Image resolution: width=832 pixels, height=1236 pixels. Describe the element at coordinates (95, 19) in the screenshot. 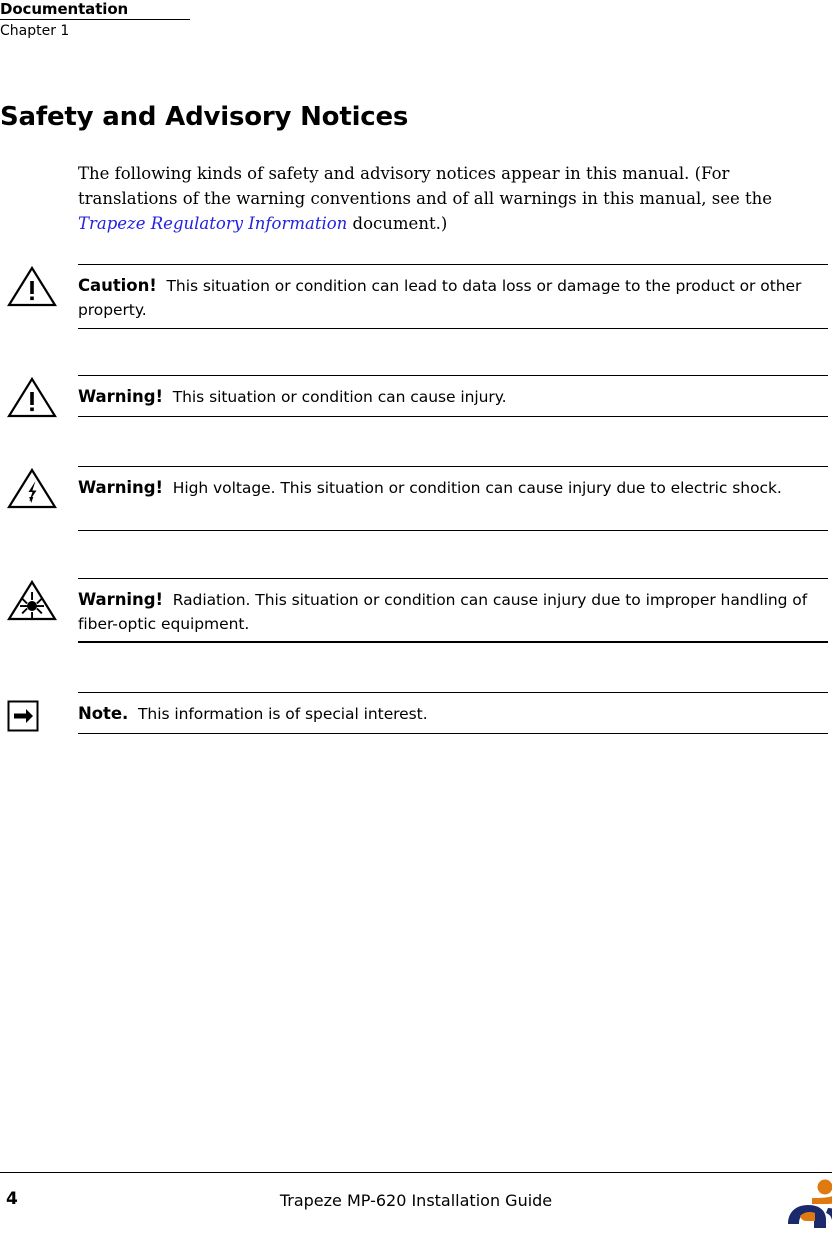

I see `header-divider` at that location.